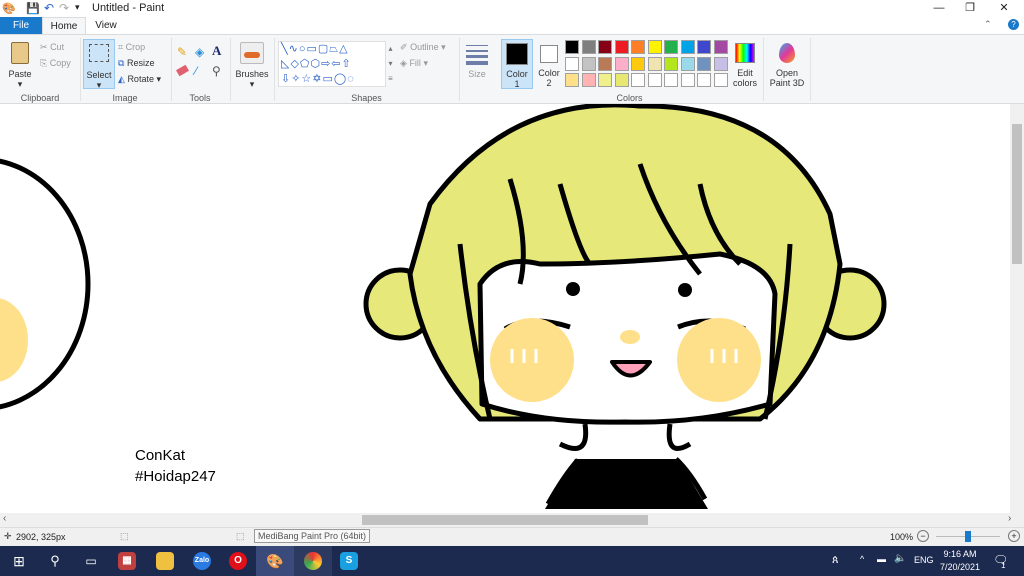 This screenshot has height=576, width=1024. What do you see at coordinates (1017, 308) in the screenshot?
I see `vertical-scrollbar` at bounding box center [1017, 308].